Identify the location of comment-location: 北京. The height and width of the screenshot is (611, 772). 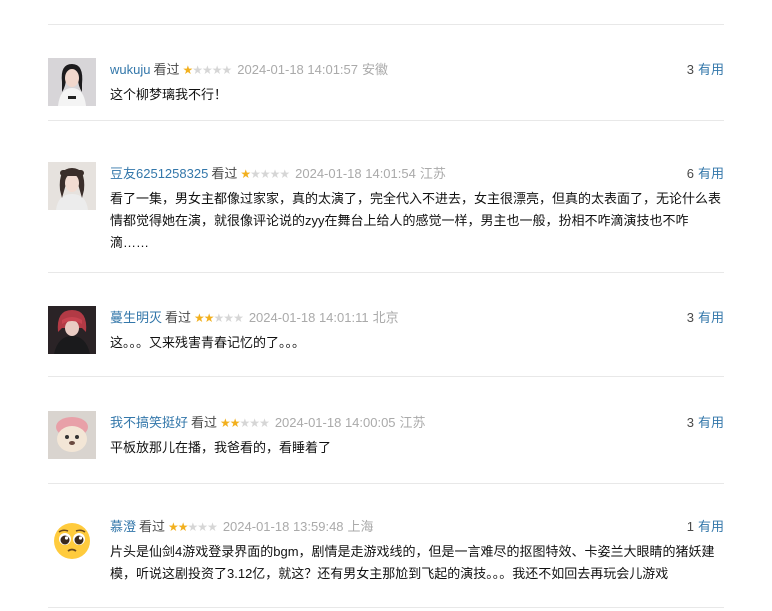
(385, 317).